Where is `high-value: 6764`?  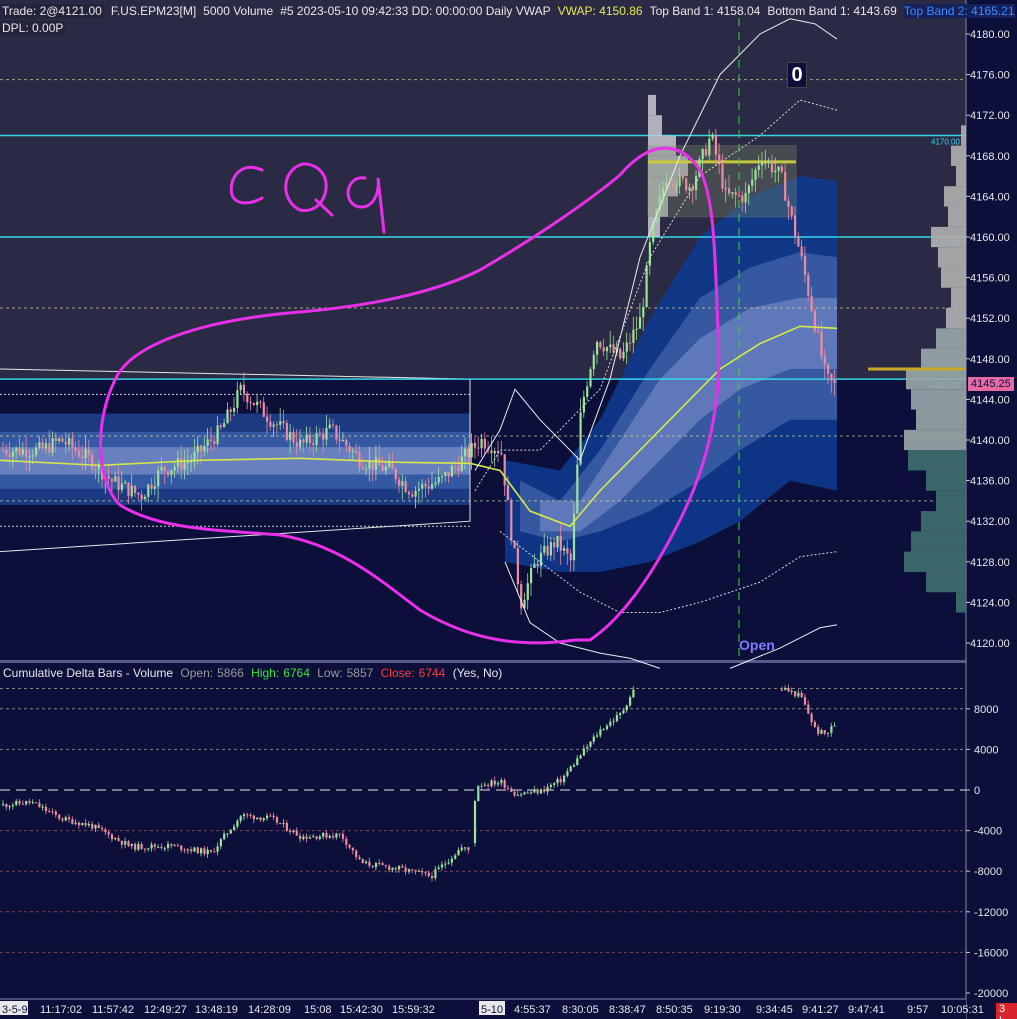
high-value: 6764 is located at coordinates (296, 673).